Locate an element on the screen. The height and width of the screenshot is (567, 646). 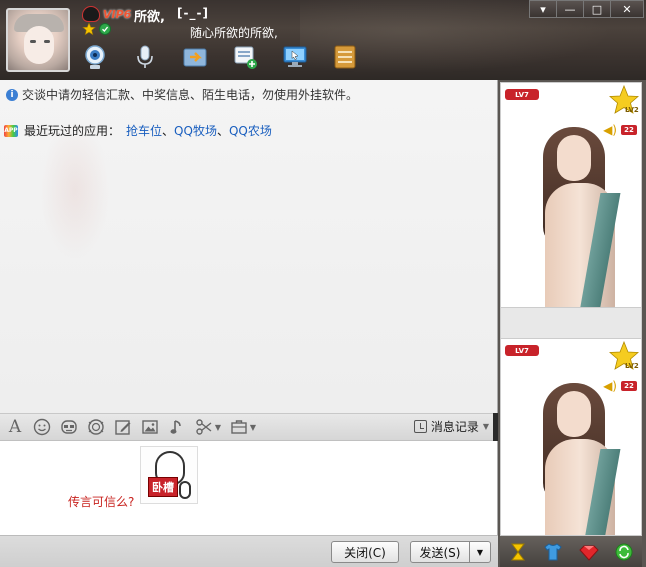
contact-avatar is located at coordinates (38, 40).